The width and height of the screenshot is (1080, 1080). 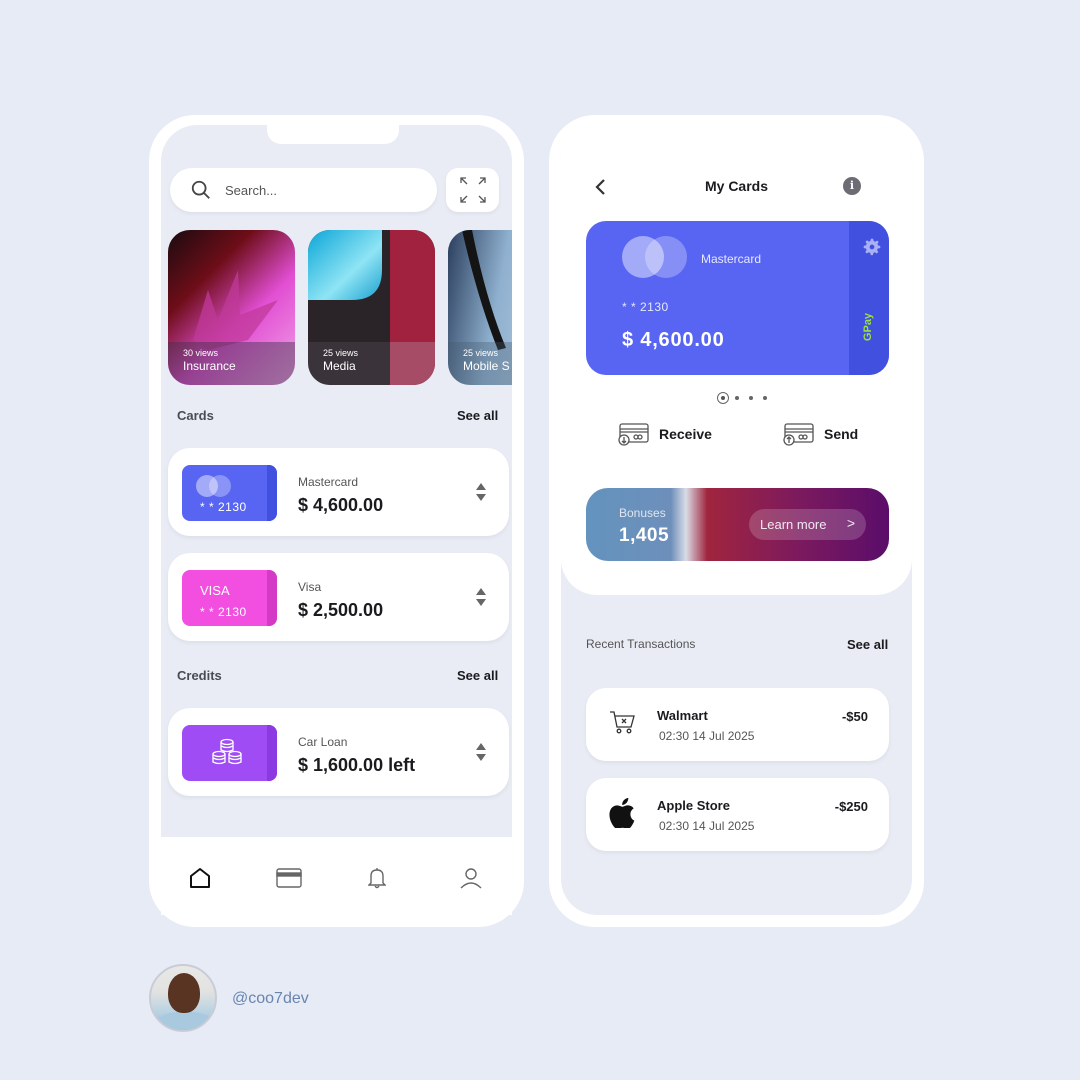 I want to click on credit-item-car-loan: Car Loan $ 1,600.00 left, so click(x=338, y=752).